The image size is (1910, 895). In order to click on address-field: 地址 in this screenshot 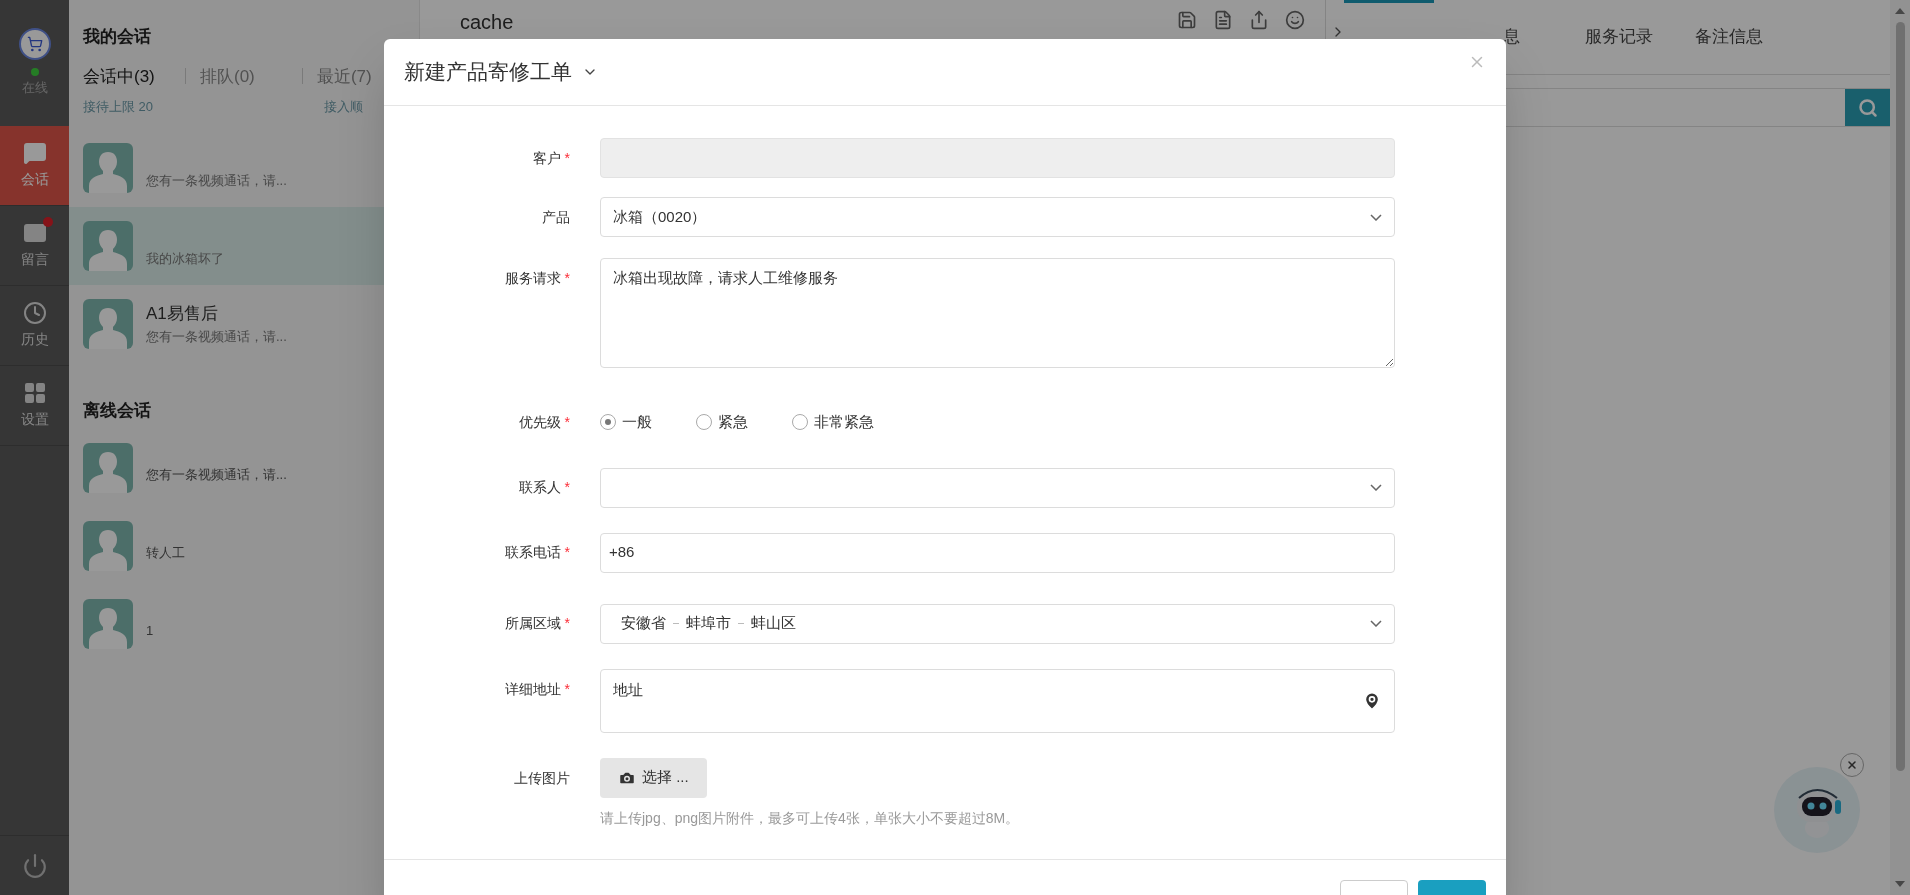, I will do `click(997, 700)`.